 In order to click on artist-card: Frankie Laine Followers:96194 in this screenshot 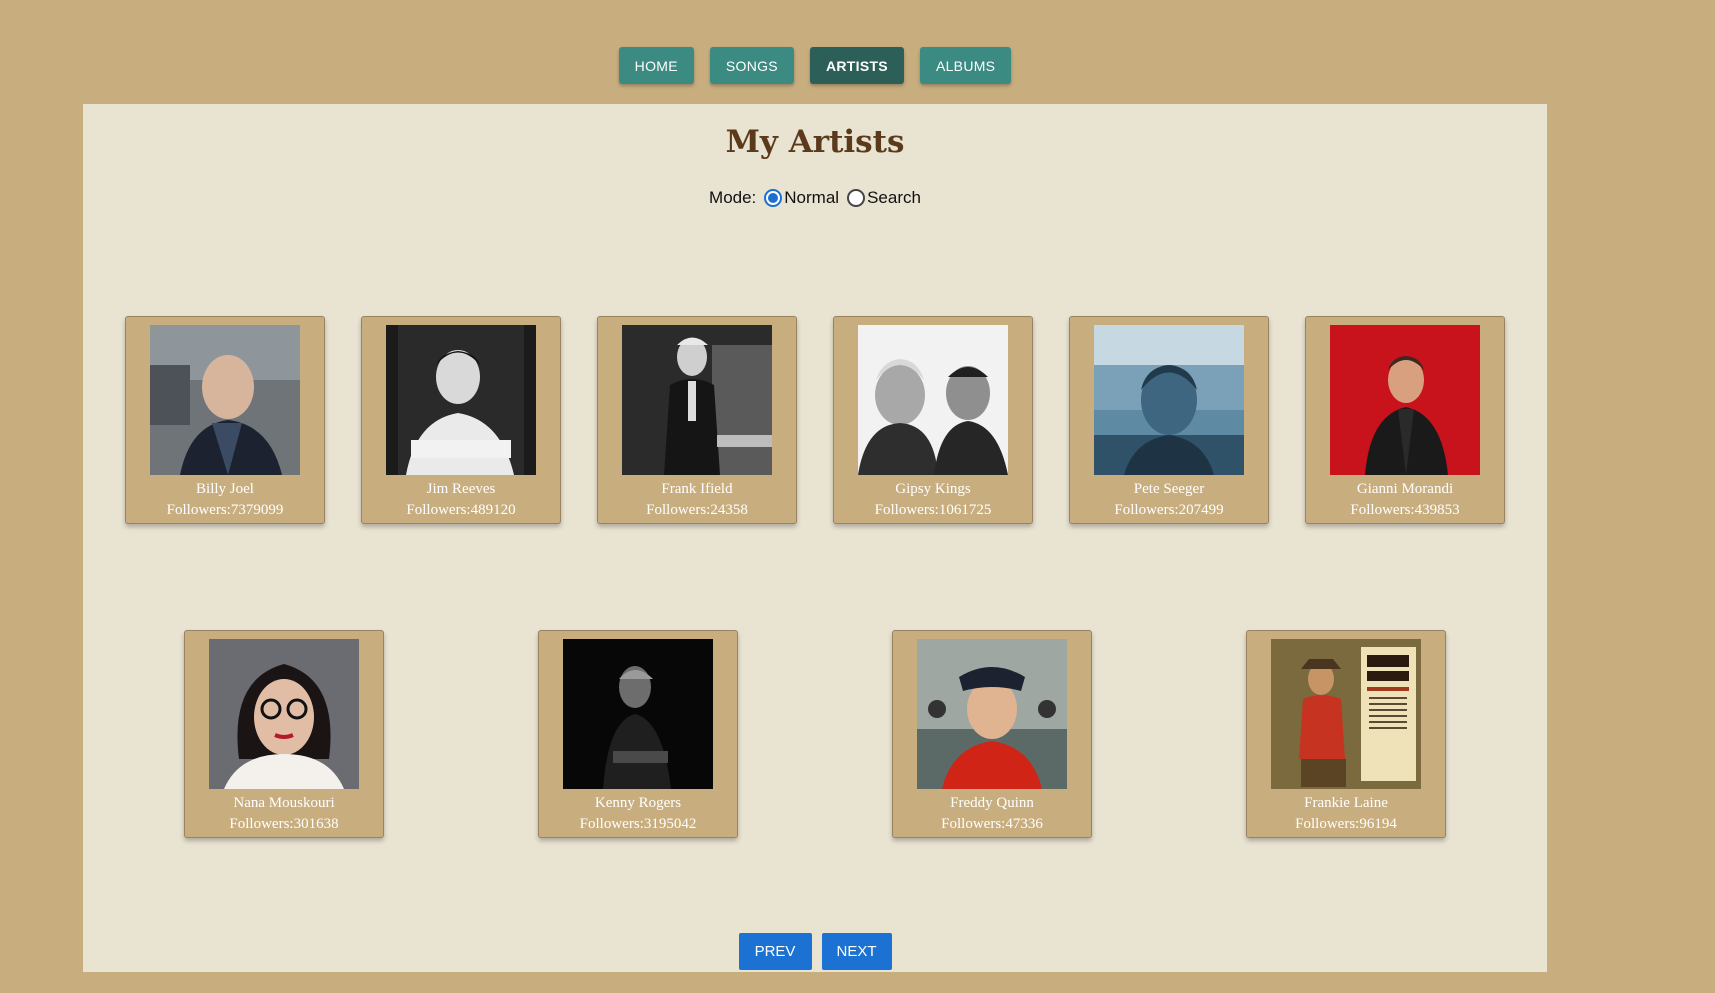, I will do `click(1346, 734)`.